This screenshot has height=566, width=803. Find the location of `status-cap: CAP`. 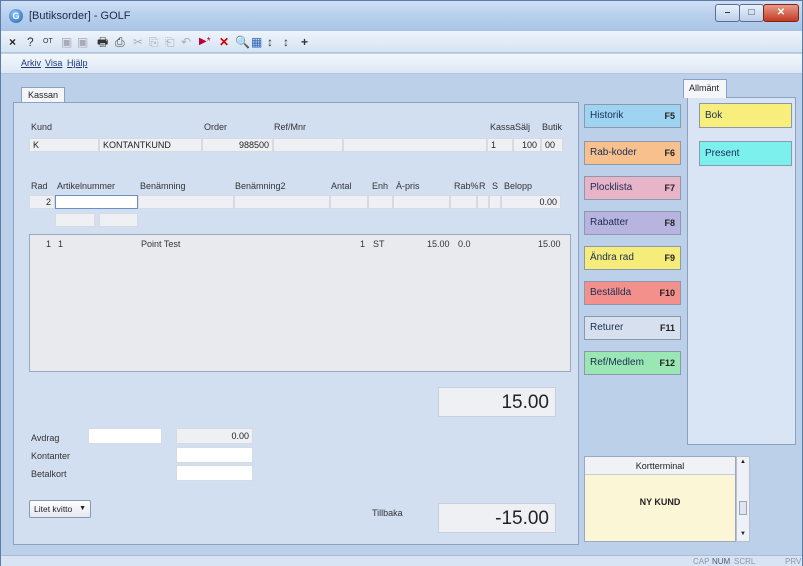

status-cap: CAP is located at coordinates (701, 561).